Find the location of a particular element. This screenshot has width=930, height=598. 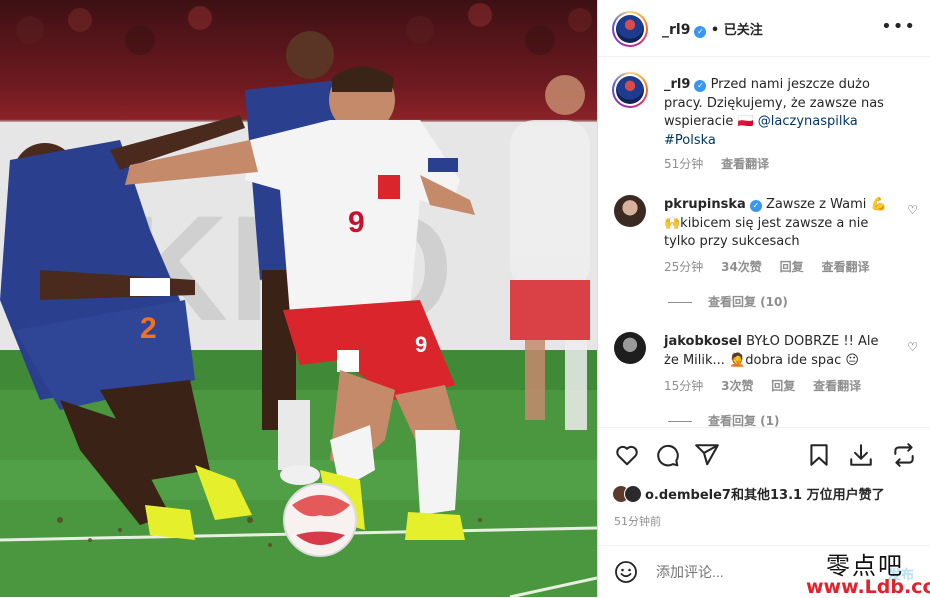

comment-line-3: tylko przy sukcesach is located at coordinates (732, 241).